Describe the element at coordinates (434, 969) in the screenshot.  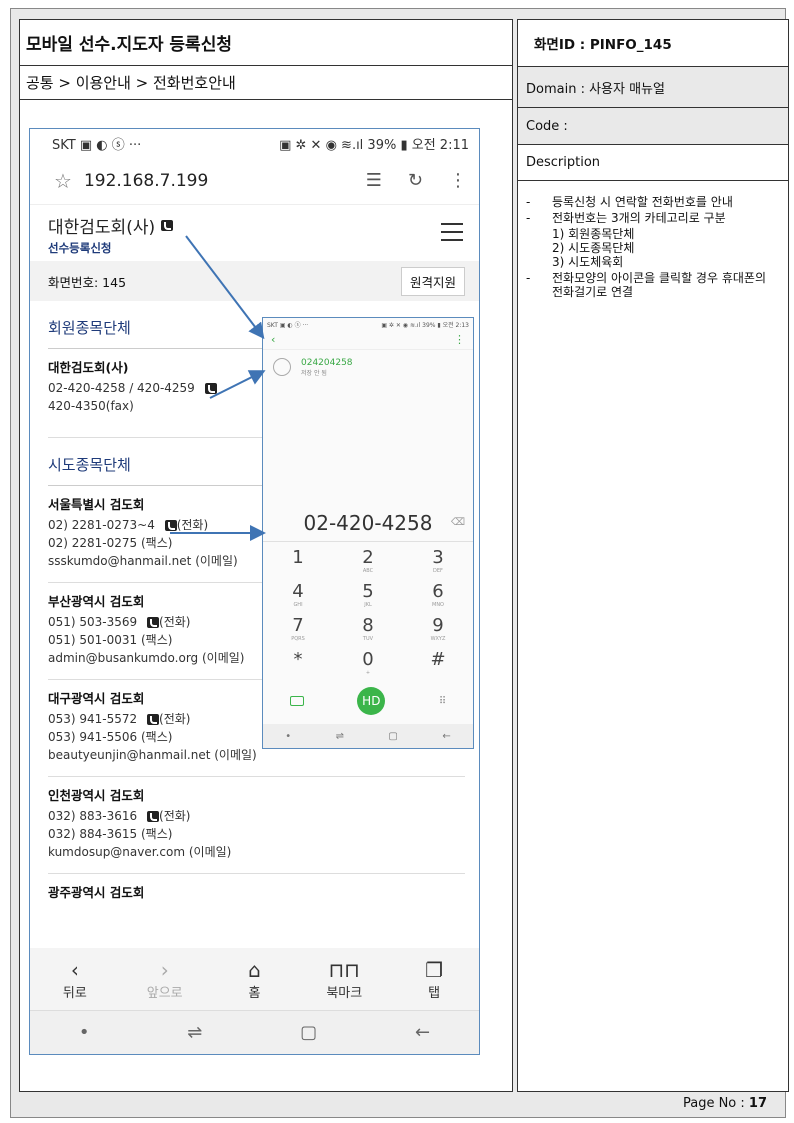
I see `tabs-icon: ❐` at that location.